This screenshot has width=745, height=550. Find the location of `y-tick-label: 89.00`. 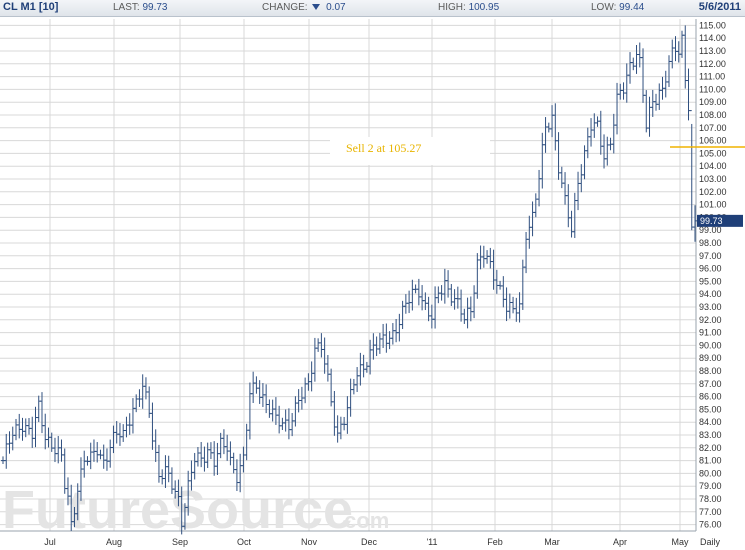

y-tick-label: 89.00 is located at coordinates (710, 358).